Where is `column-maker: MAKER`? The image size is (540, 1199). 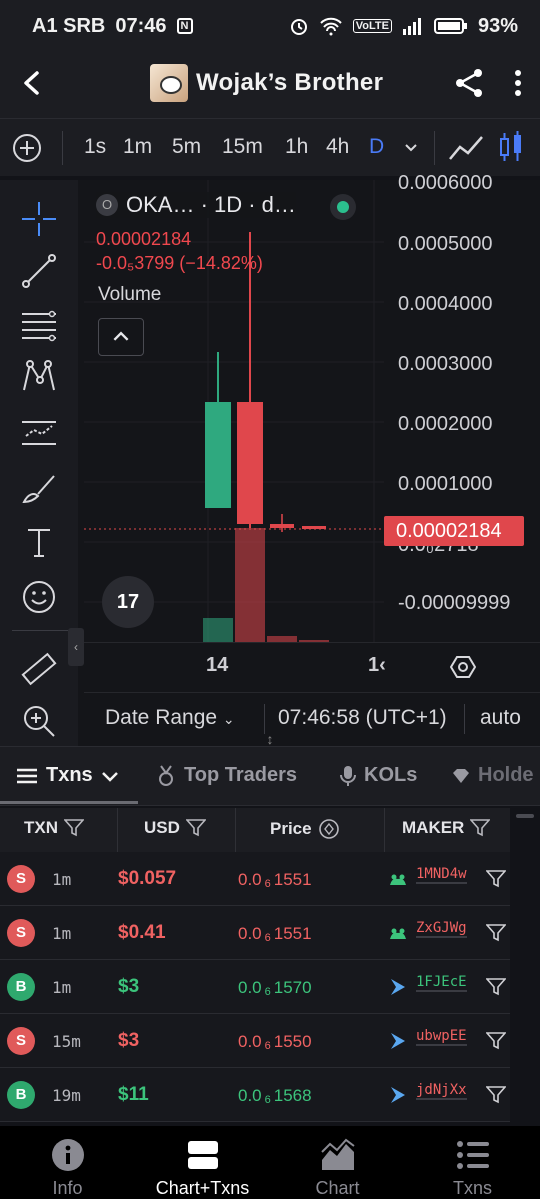 column-maker: MAKER is located at coordinates (446, 828).